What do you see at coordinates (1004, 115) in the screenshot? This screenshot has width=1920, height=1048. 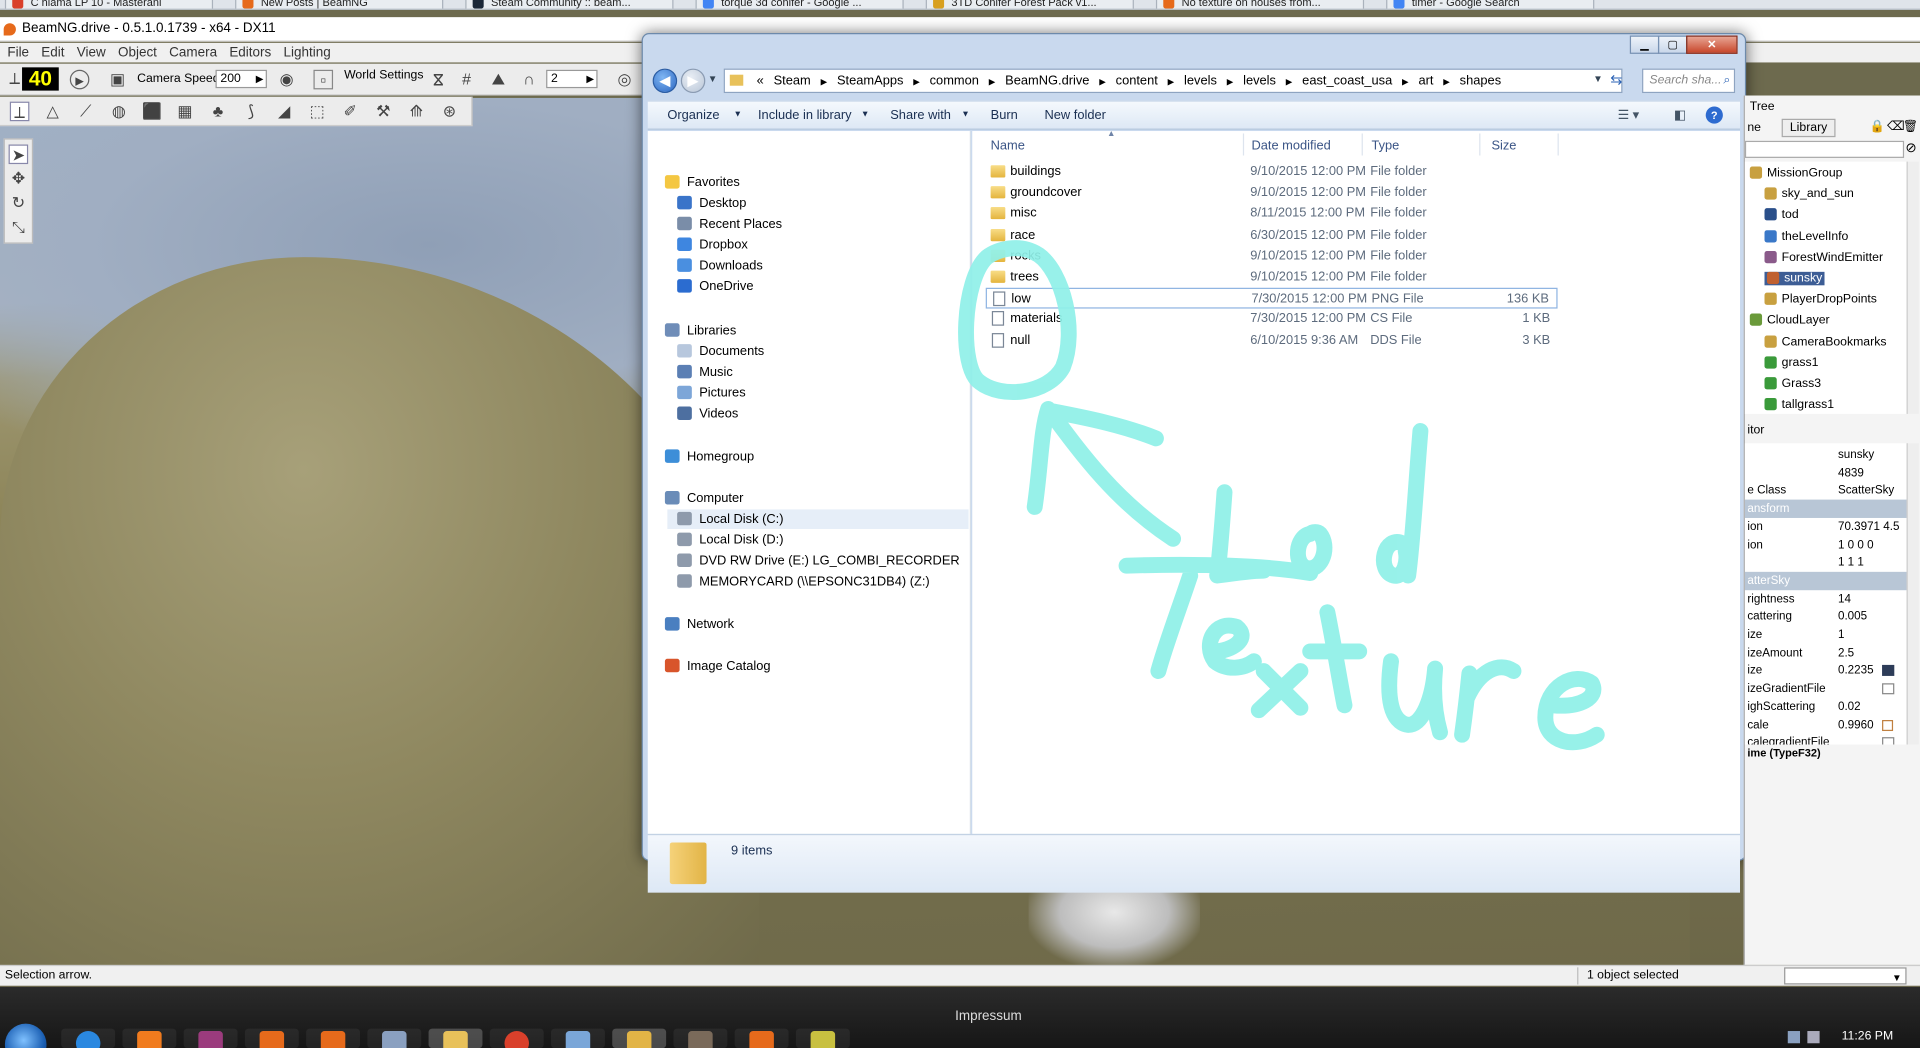 I see `command-burn: Burn` at bounding box center [1004, 115].